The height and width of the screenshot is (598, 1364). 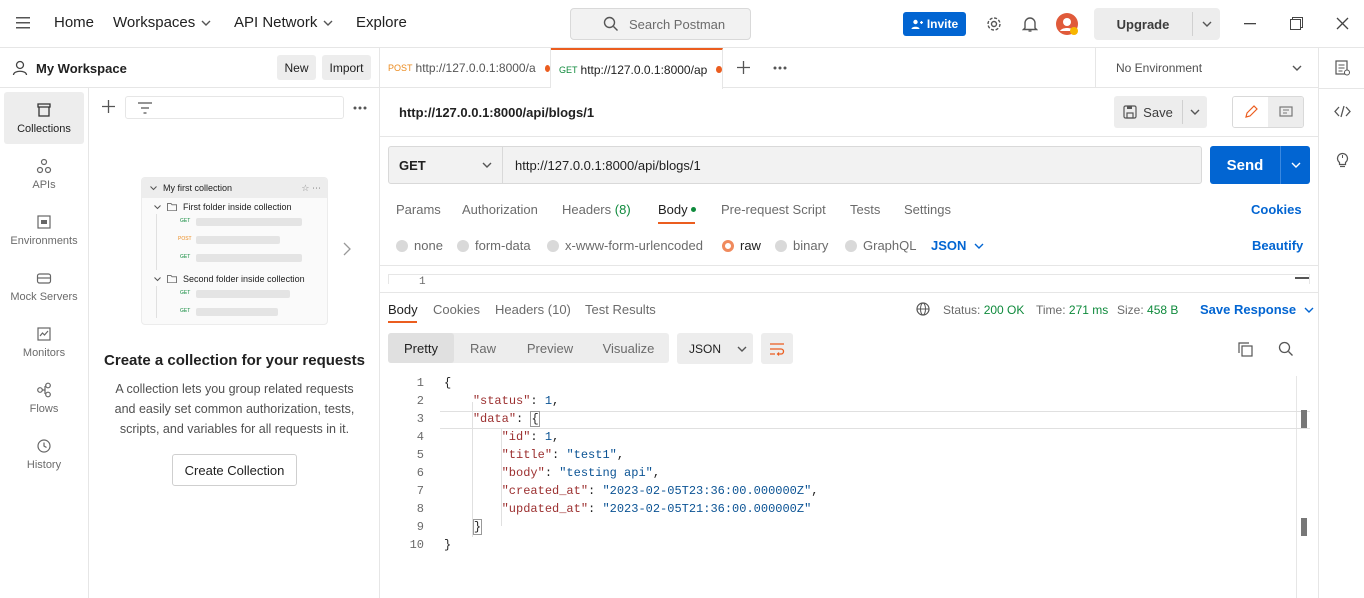 I want to click on response-tab-headers: Headers (10), so click(x=533, y=309).